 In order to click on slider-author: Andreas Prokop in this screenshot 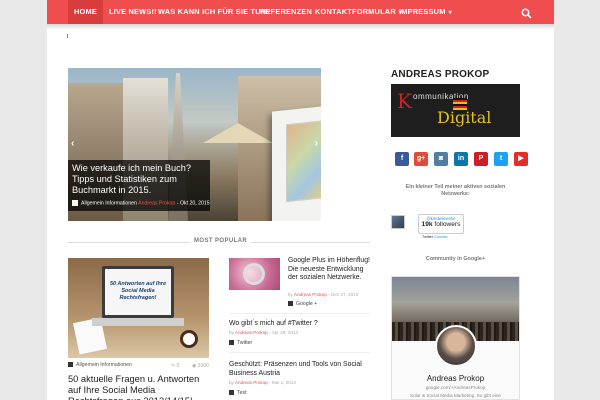, I will do `click(156, 203)`.